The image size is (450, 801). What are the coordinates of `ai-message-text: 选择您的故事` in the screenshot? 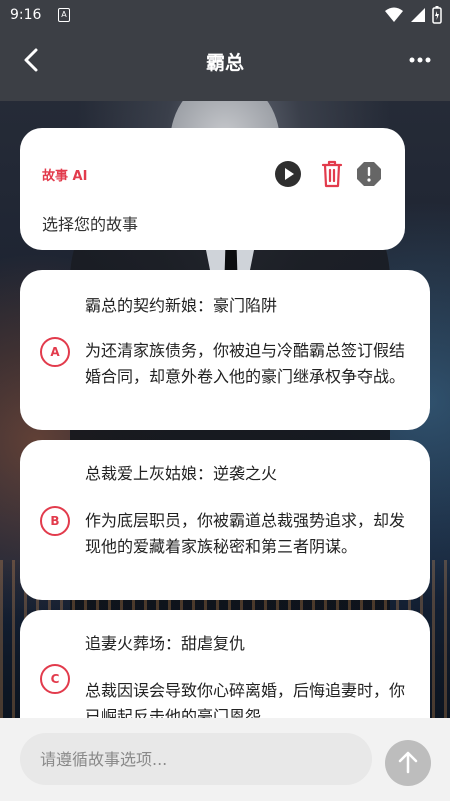 It's located at (90, 224).